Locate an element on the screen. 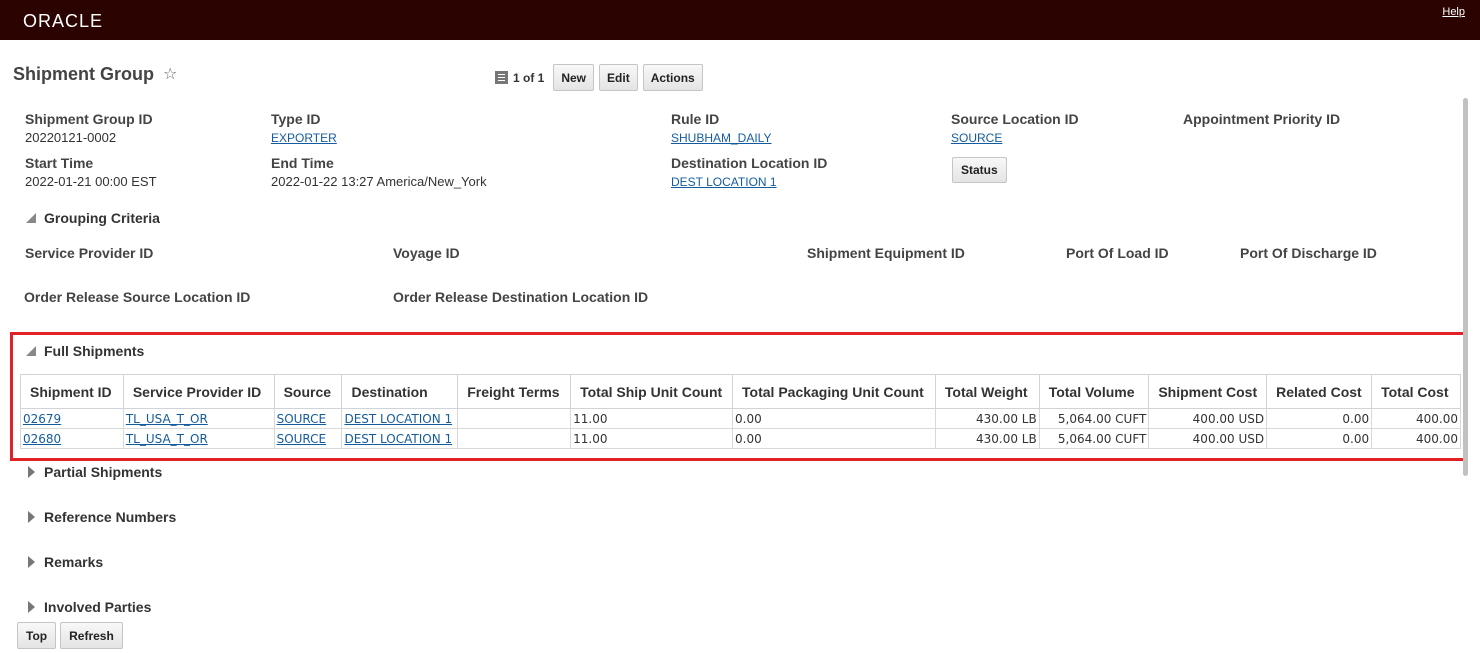 The width and height of the screenshot is (1480, 653). shipment-id-link: 02679 is located at coordinates (42, 419).